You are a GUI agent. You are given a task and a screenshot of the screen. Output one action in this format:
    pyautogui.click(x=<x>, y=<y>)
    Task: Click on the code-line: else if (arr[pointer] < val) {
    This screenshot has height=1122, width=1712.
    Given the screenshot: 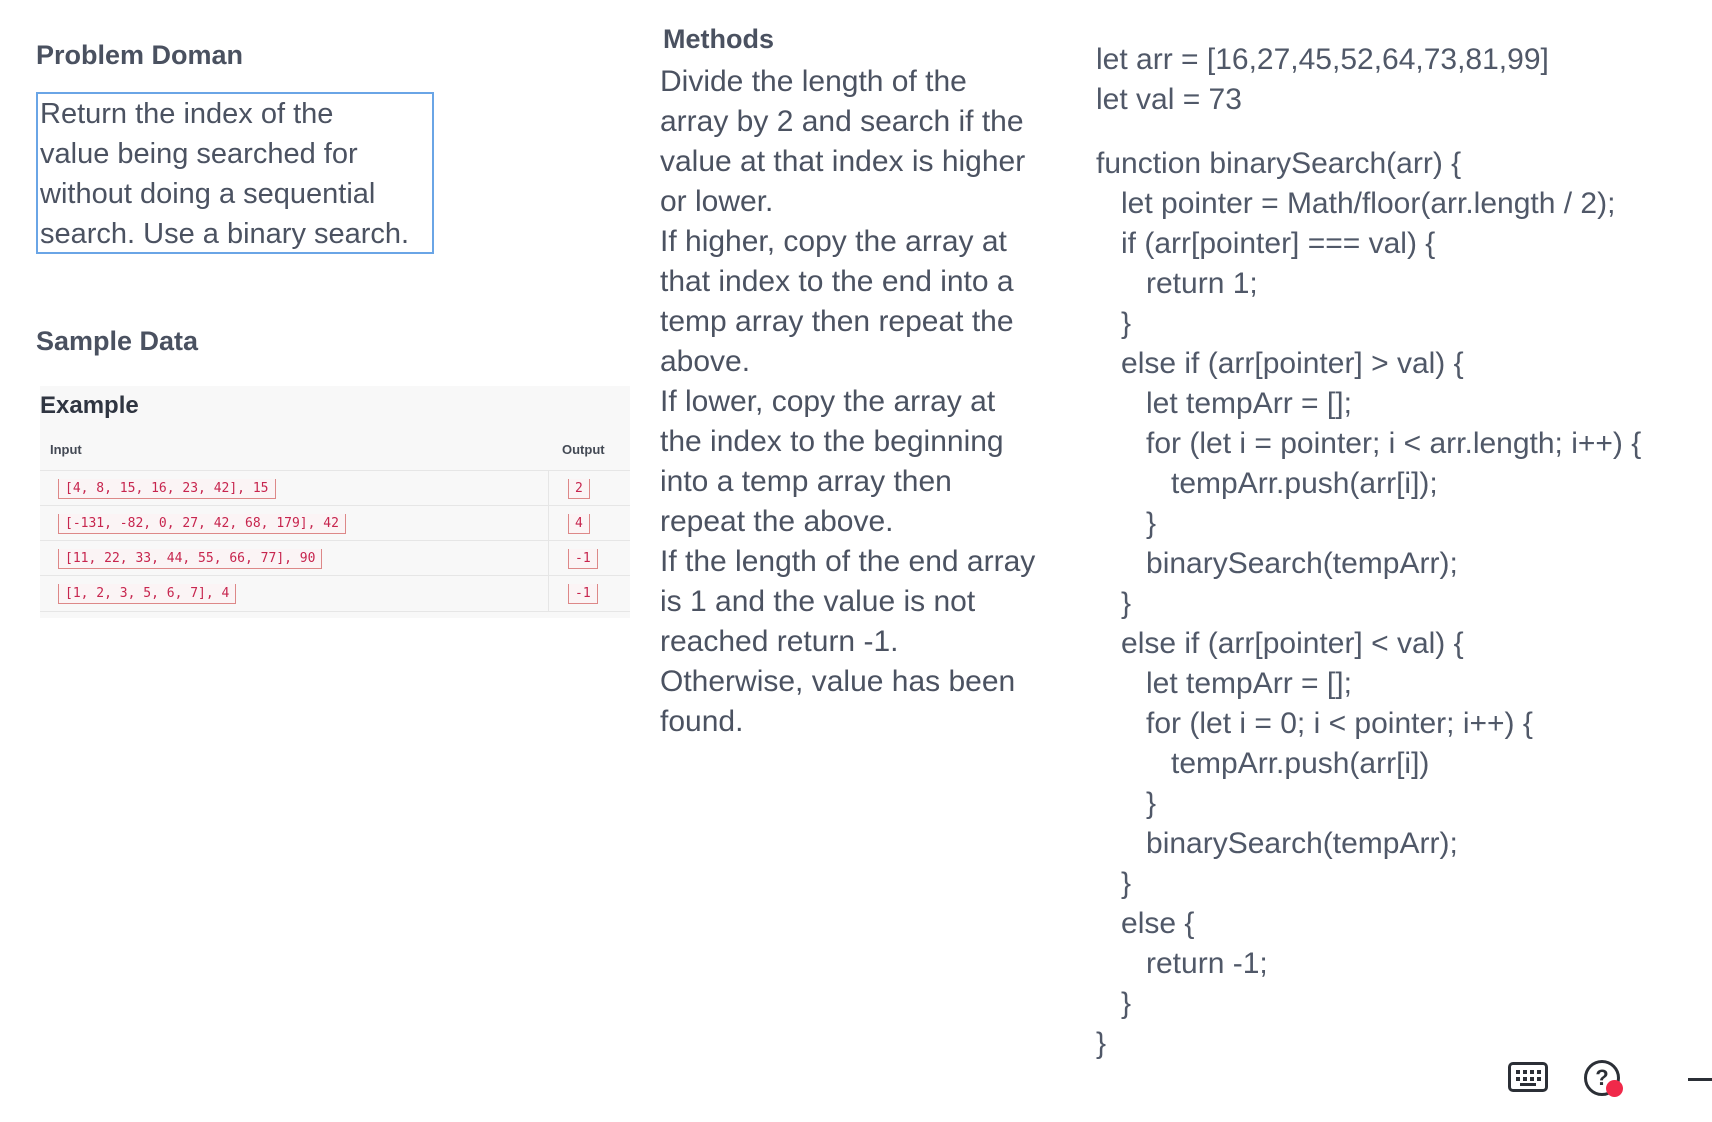 What is the action you would take?
    pyautogui.click(x=1280, y=643)
    